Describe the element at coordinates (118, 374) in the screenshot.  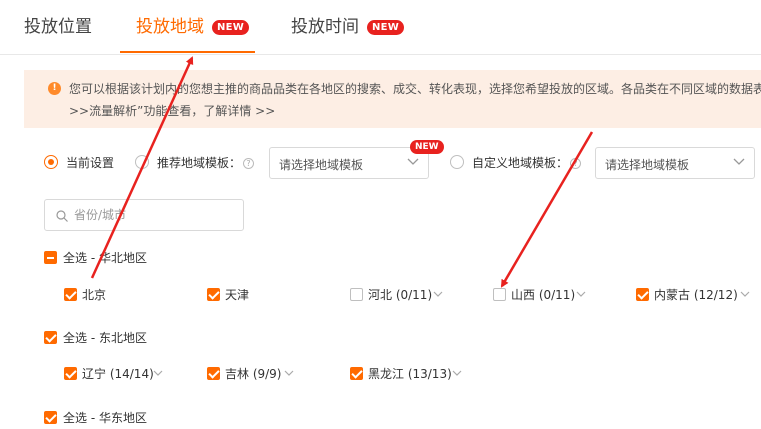
I see `region-label-liaoning: 辽宁 (14/14)` at that location.